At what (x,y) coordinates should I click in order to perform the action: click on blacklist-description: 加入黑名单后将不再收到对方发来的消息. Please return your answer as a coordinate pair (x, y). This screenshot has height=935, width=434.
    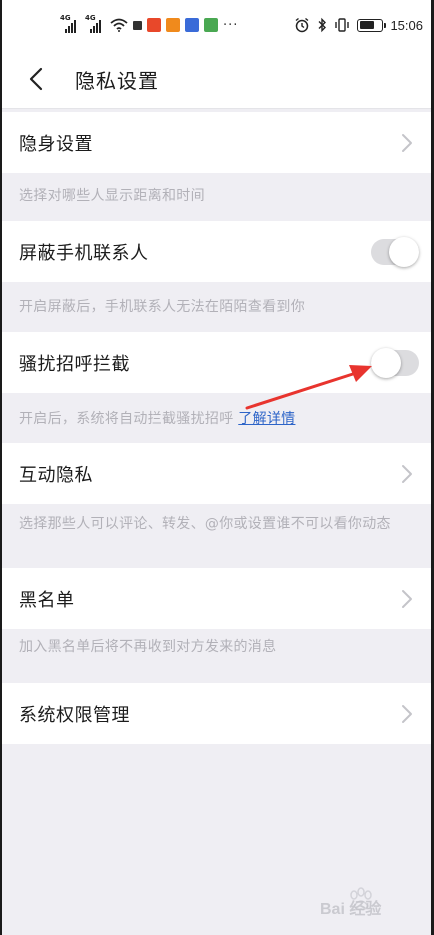
    Looking at the image, I should click on (216, 656).